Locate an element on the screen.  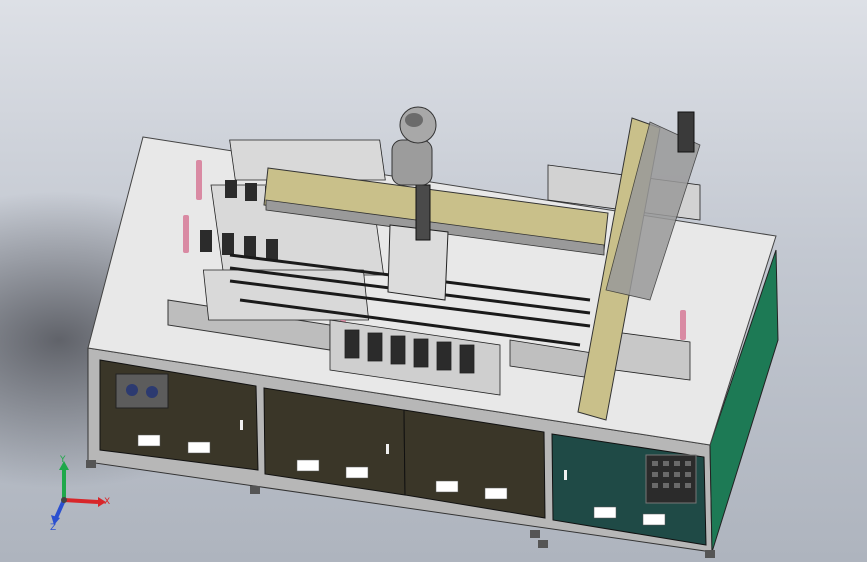
y-axis-label: Y is located at coordinates (62, 460).